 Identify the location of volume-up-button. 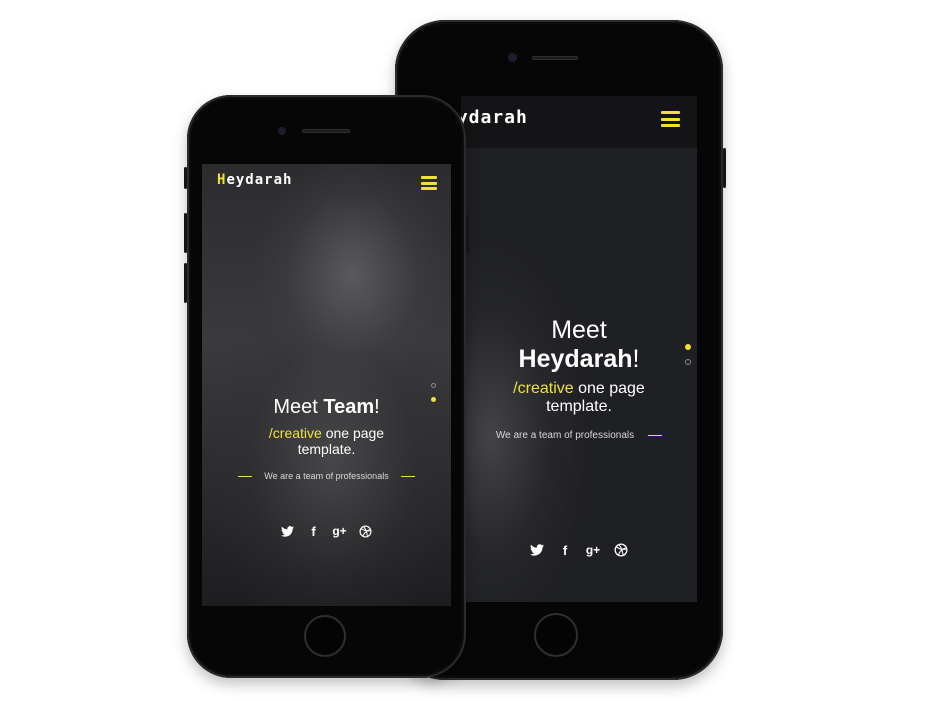
(185, 233).